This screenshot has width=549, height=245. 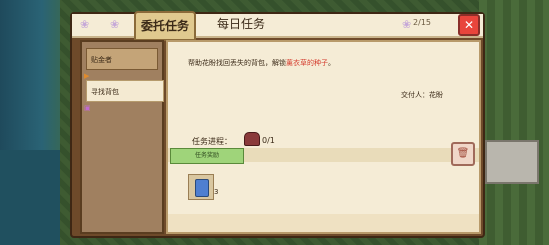 What do you see at coordinates (252, 139) in the screenshot?
I see `backpack-icon` at bounding box center [252, 139].